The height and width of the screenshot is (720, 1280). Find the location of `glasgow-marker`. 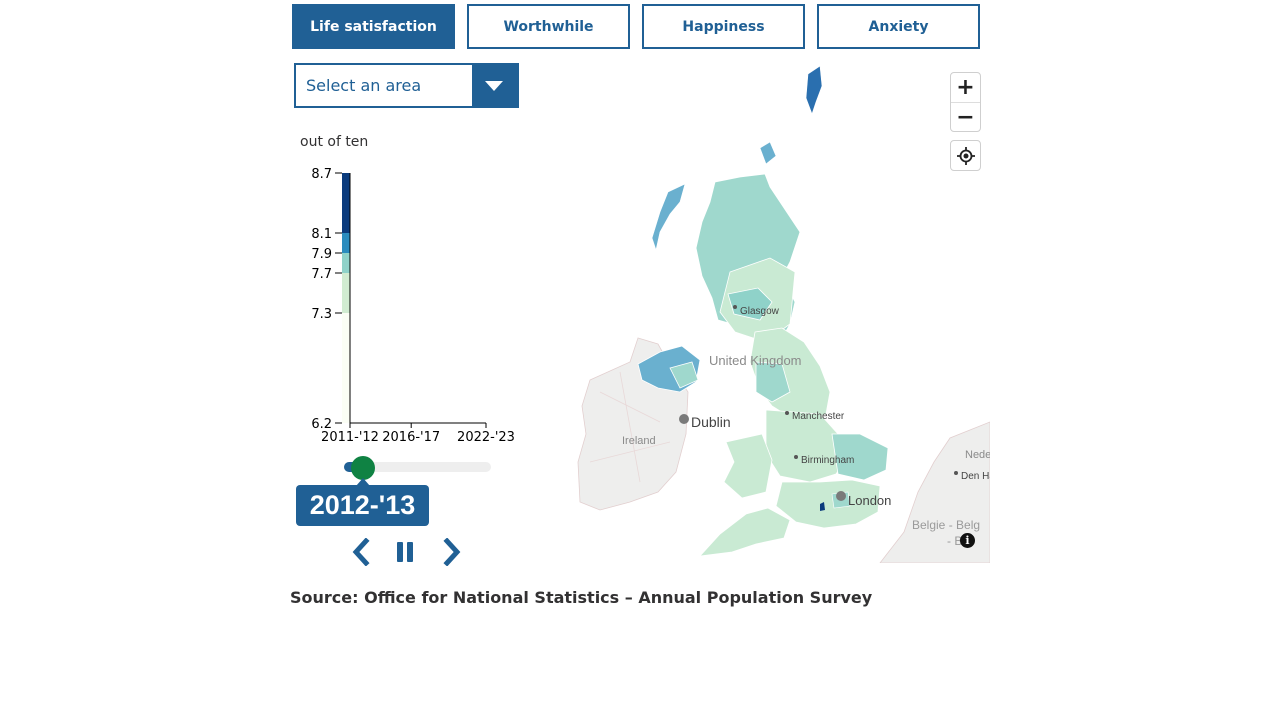

glasgow-marker is located at coordinates (735, 307).